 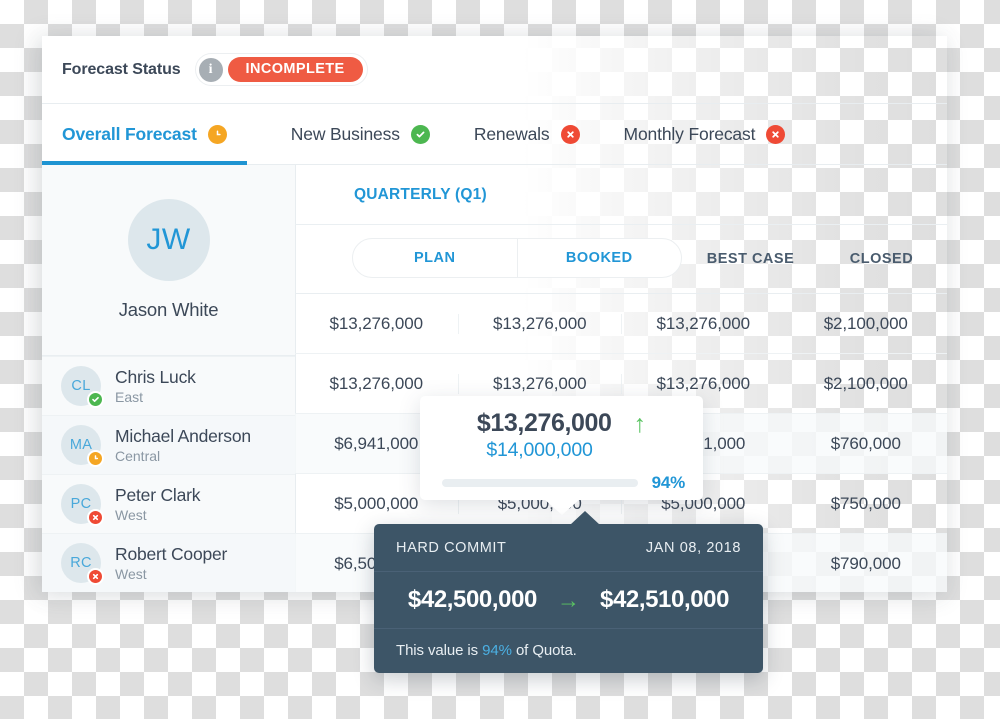 I want to click on footer-percent: 94%, so click(x=497, y=650).